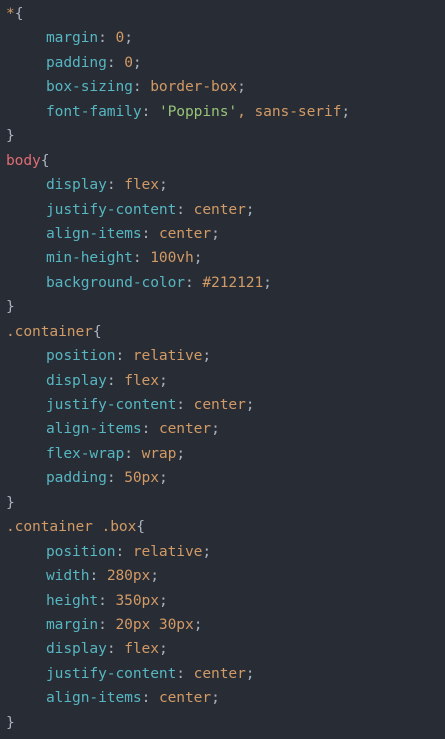 The width and height of the screenshot is (445, 739). What do you see at coordinates (72, 38) in the screenshot?
I see `css-property: margin` at bounding box center [72, 38].